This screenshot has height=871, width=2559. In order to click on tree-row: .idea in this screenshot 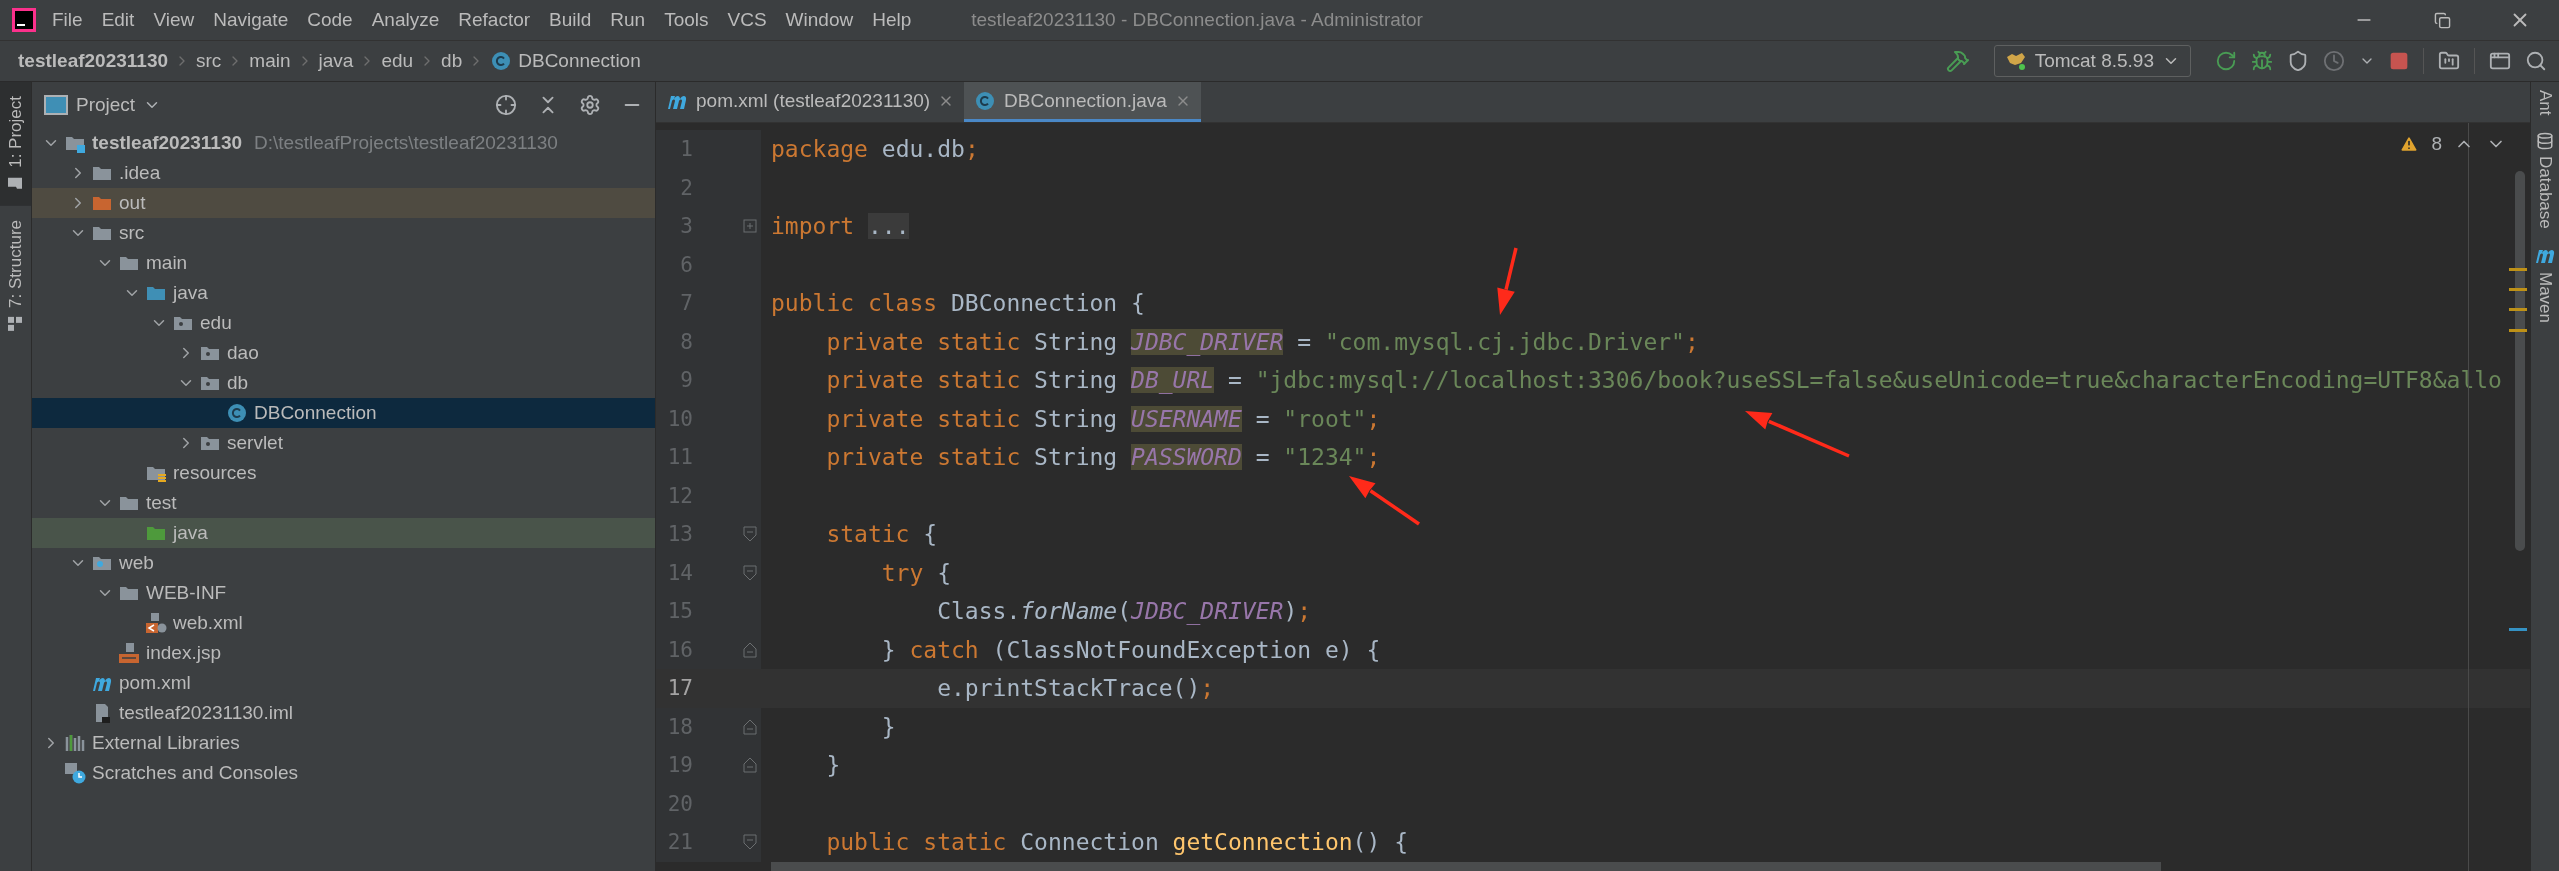, I will do `click(343, 173)`.